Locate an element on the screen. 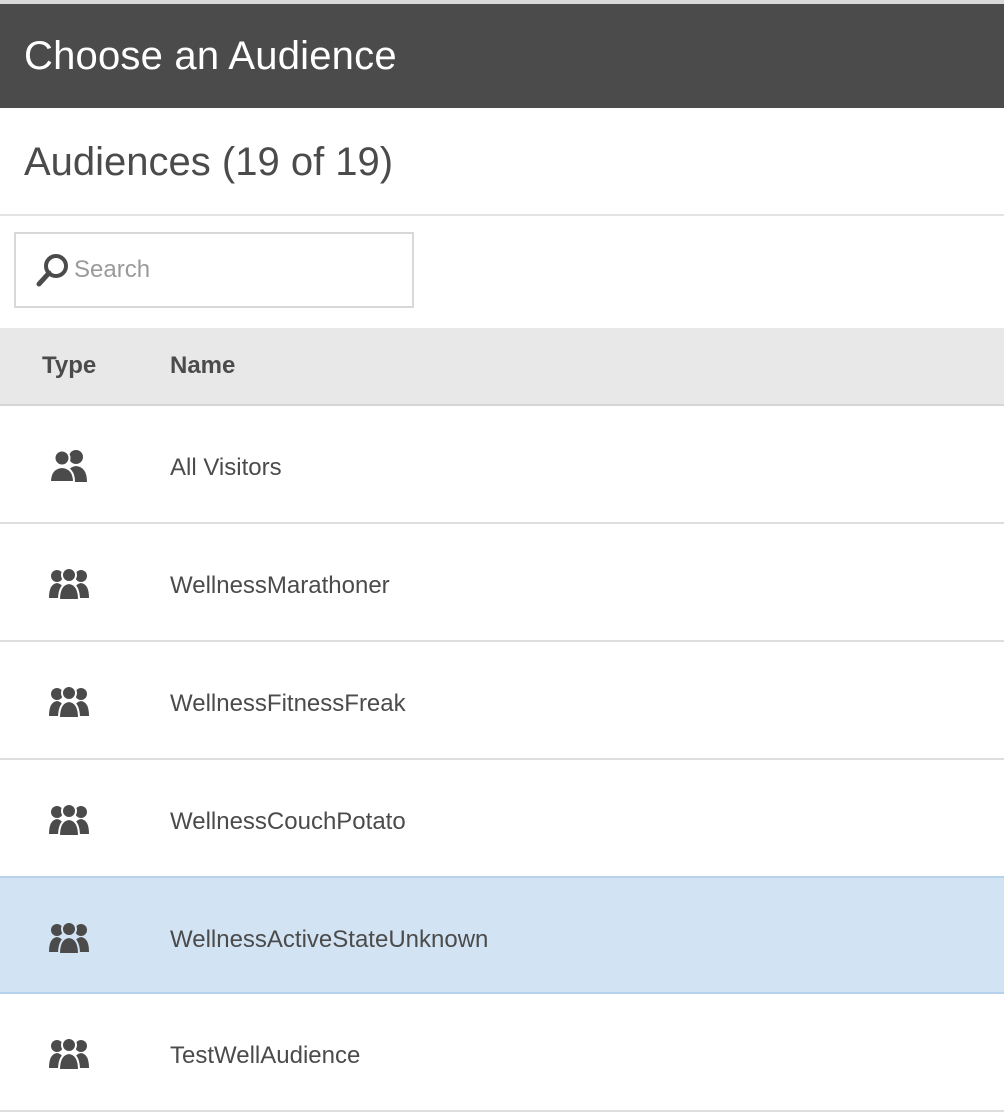 The height and width of the screenshot is (1112, 1004). two-people-icon is located at coordinates (67, 466).